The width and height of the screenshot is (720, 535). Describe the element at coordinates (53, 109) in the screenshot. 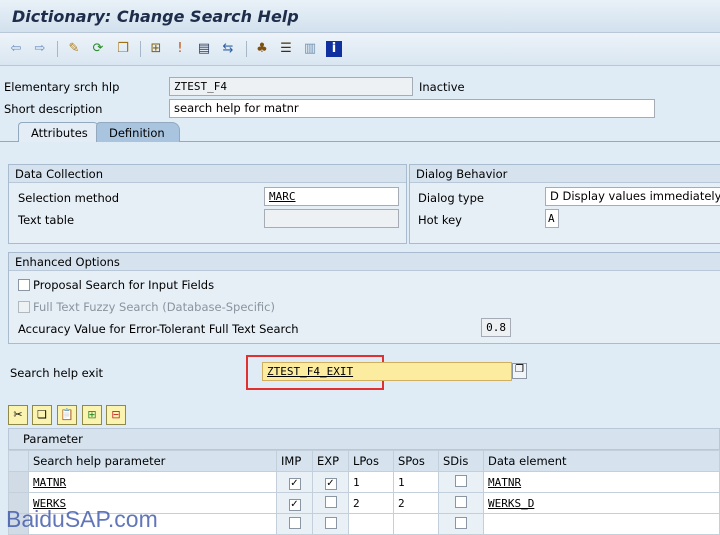

I see `short-description-label: Short description` at that location.